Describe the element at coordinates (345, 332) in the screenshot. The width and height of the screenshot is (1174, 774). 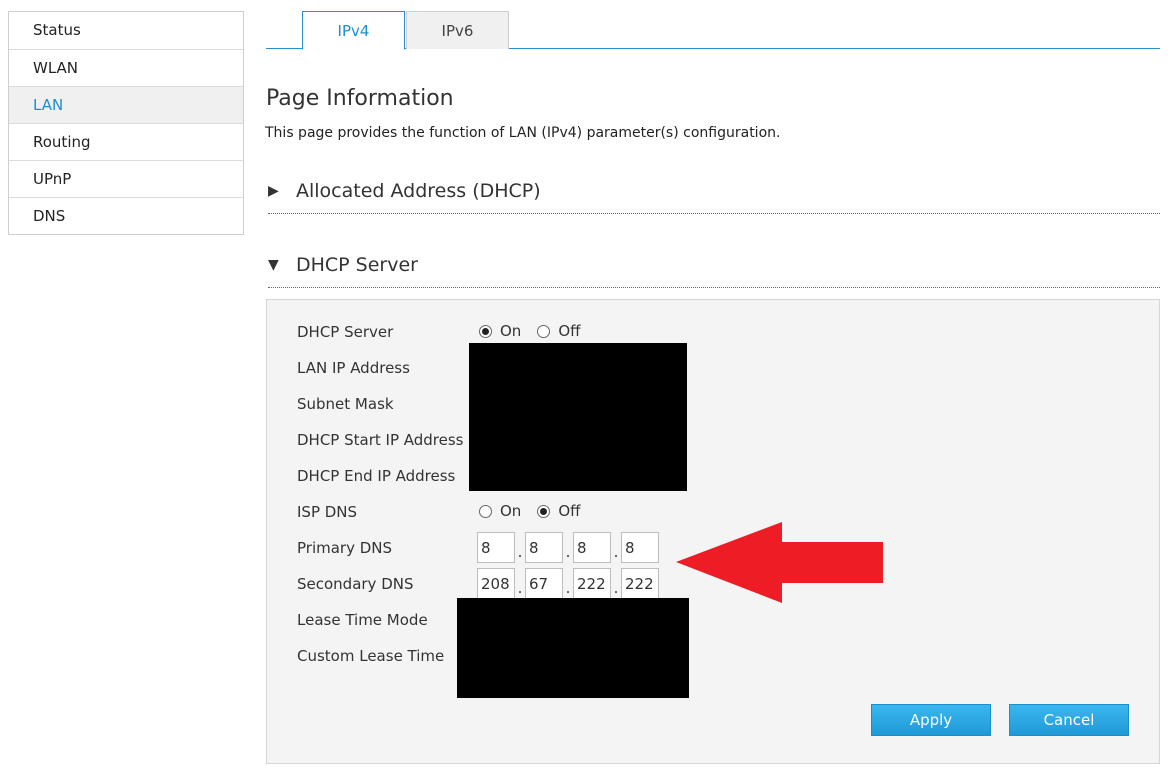
I see `dhcp-server-label: DHCP Server` at that location.